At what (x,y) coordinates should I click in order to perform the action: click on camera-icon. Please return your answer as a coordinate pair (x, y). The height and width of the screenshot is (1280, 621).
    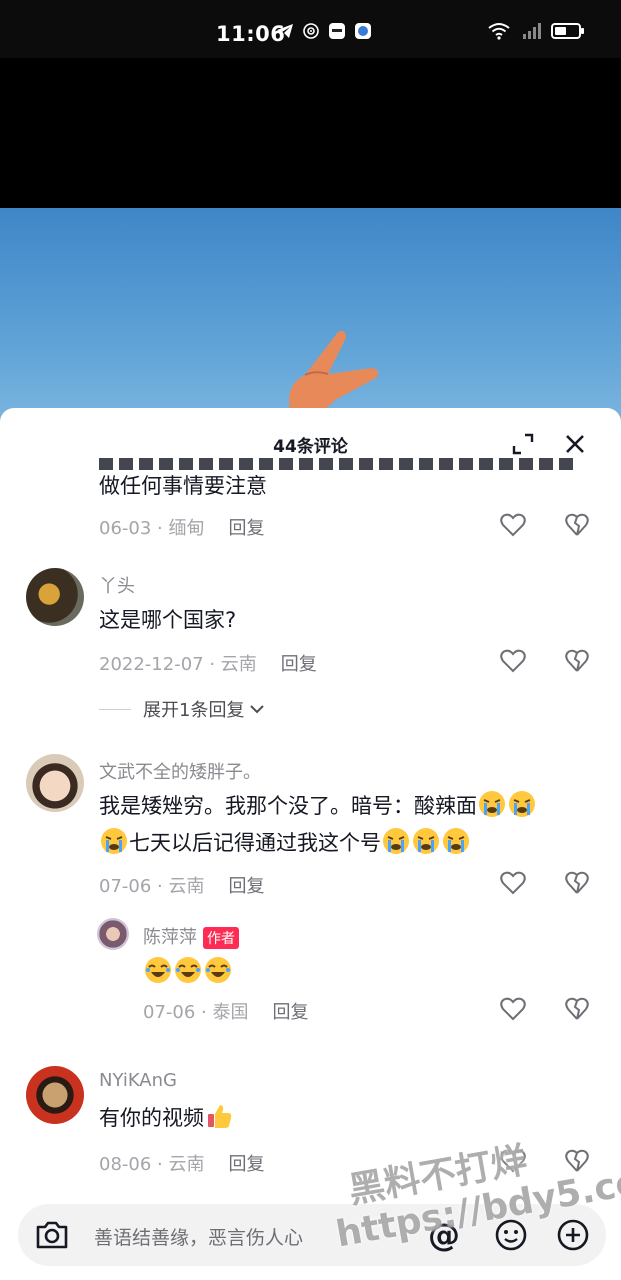
    Looking at the image, I should click on (52, 1235).